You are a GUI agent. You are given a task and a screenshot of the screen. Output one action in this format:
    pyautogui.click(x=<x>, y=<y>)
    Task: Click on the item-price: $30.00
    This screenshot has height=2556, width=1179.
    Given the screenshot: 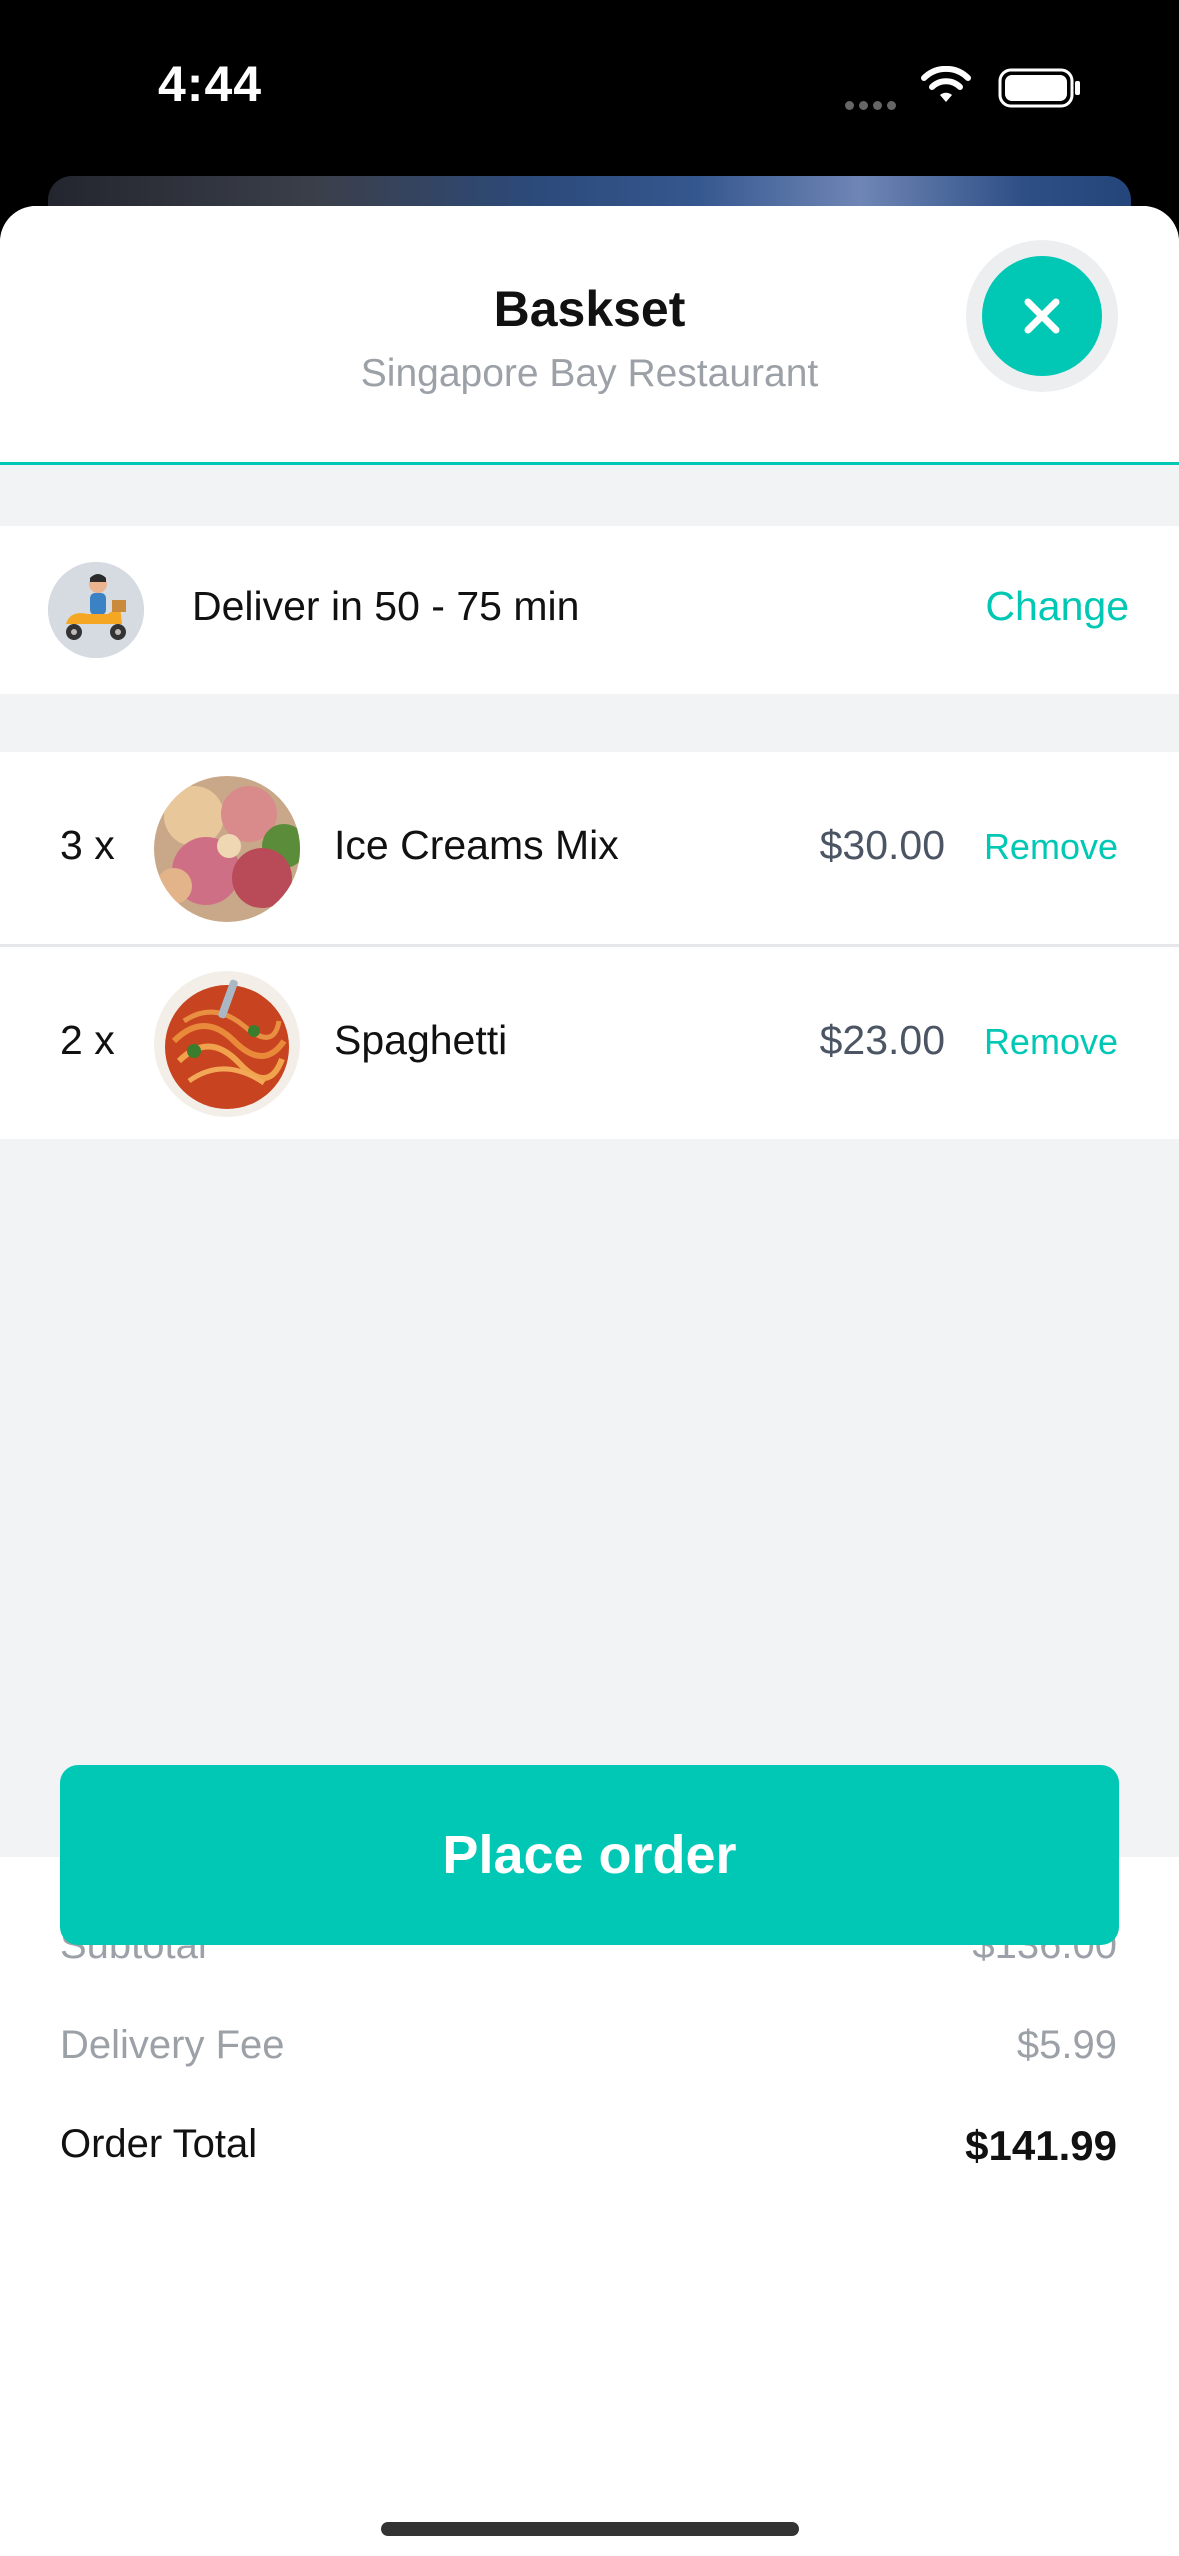 What is the action you would take?
    pyautogui.click(x=882, y=845)
    